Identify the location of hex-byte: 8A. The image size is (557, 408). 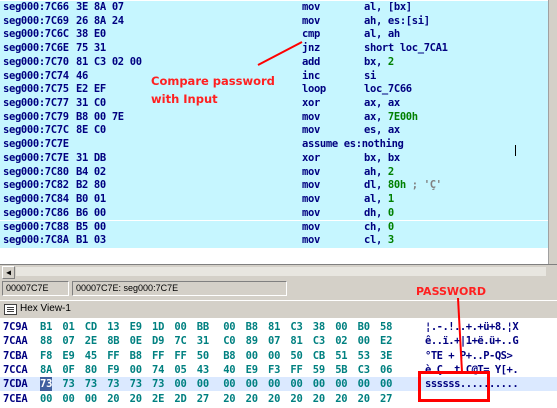
(46, 370).